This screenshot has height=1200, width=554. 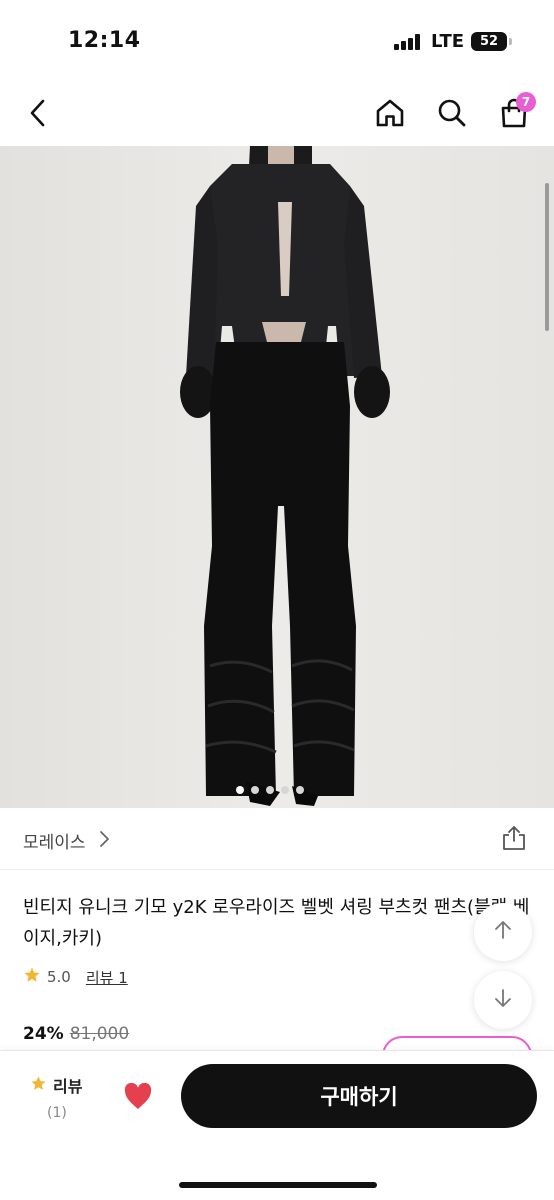 I want to click on price-row: 24% 81,000, so click(x=76, y=1034).